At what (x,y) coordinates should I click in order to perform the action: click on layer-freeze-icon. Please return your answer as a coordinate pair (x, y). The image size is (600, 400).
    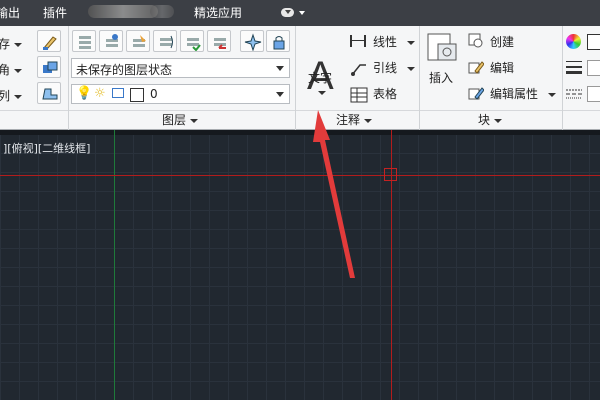
    Looking at the image, I should click on (252, 41).